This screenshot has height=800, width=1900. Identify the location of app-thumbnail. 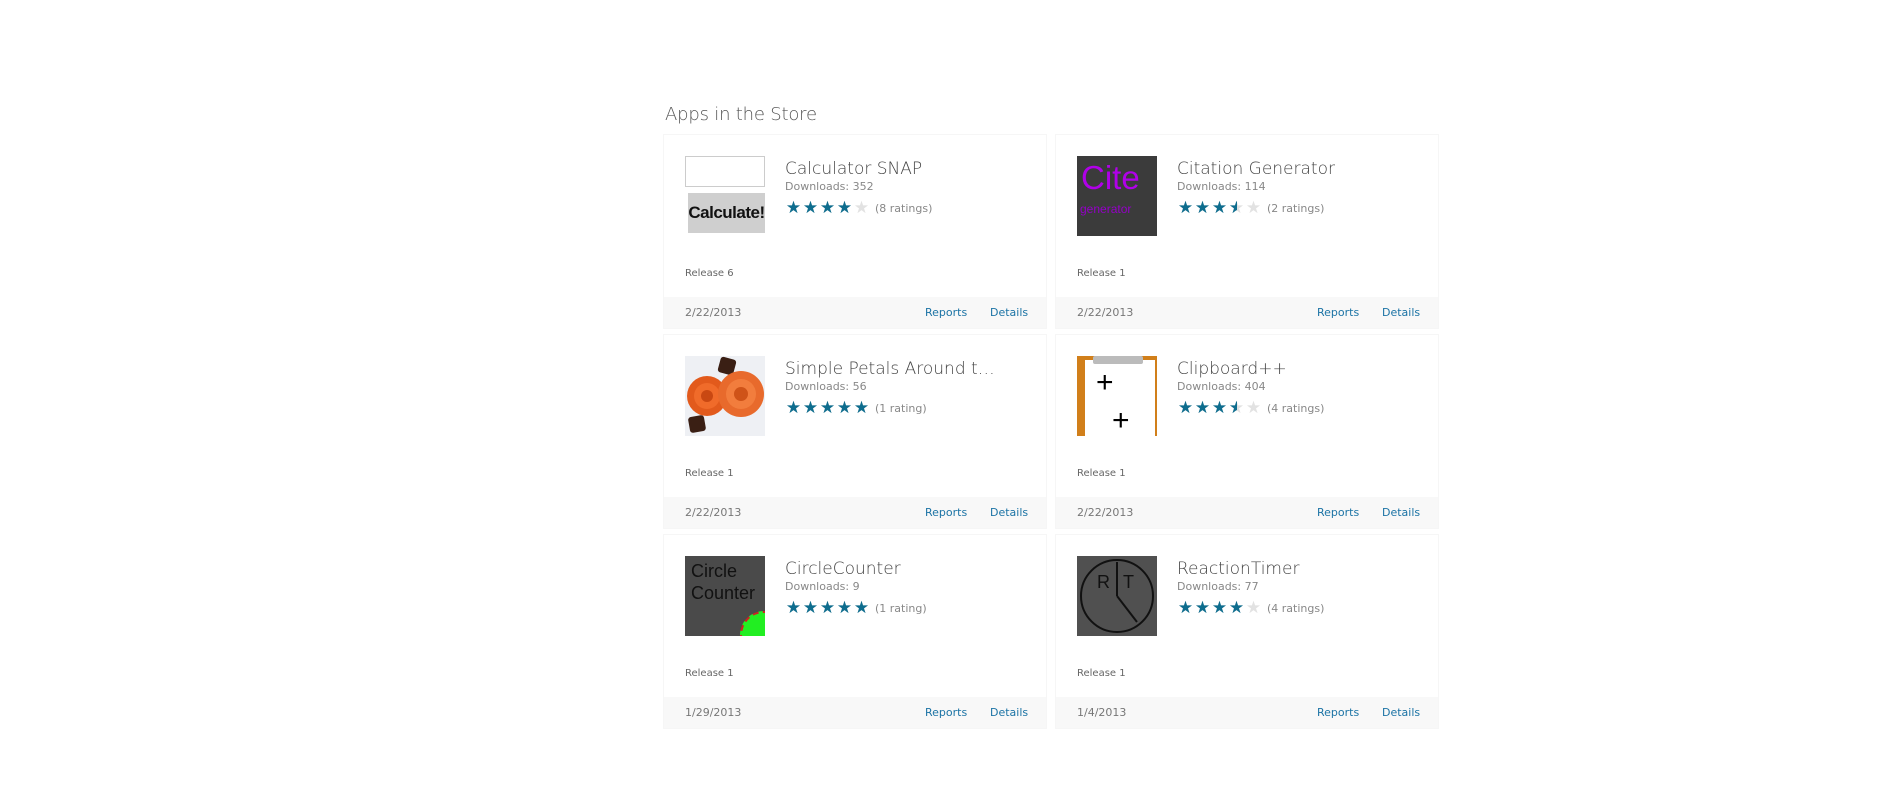
(725, 396).